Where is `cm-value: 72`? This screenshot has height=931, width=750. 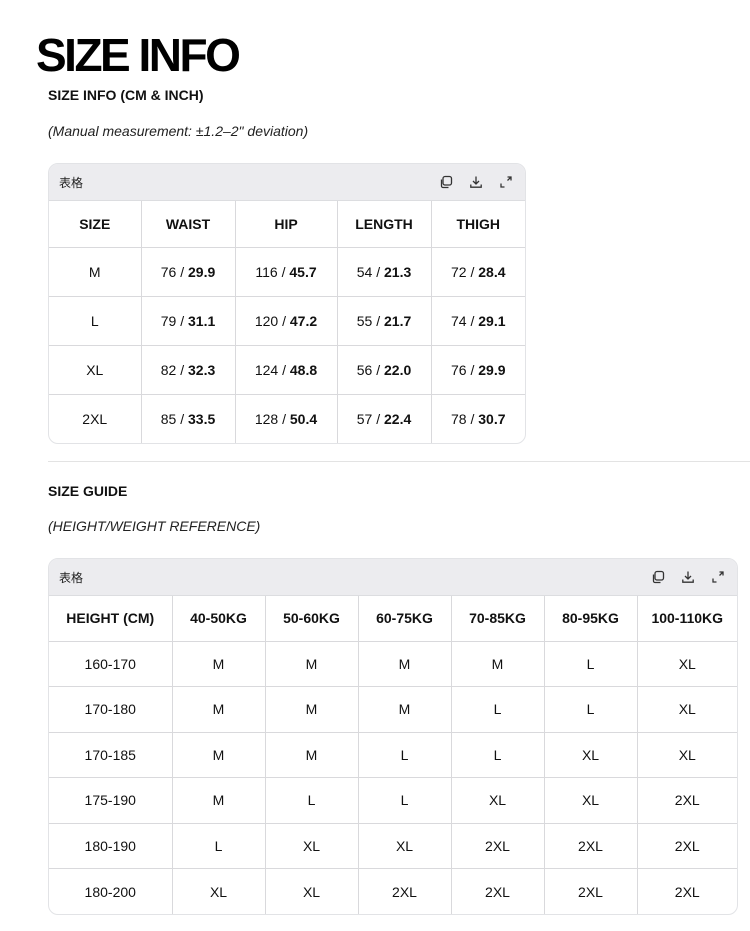 cm-value: 72 is located at coordinates (459, 271).